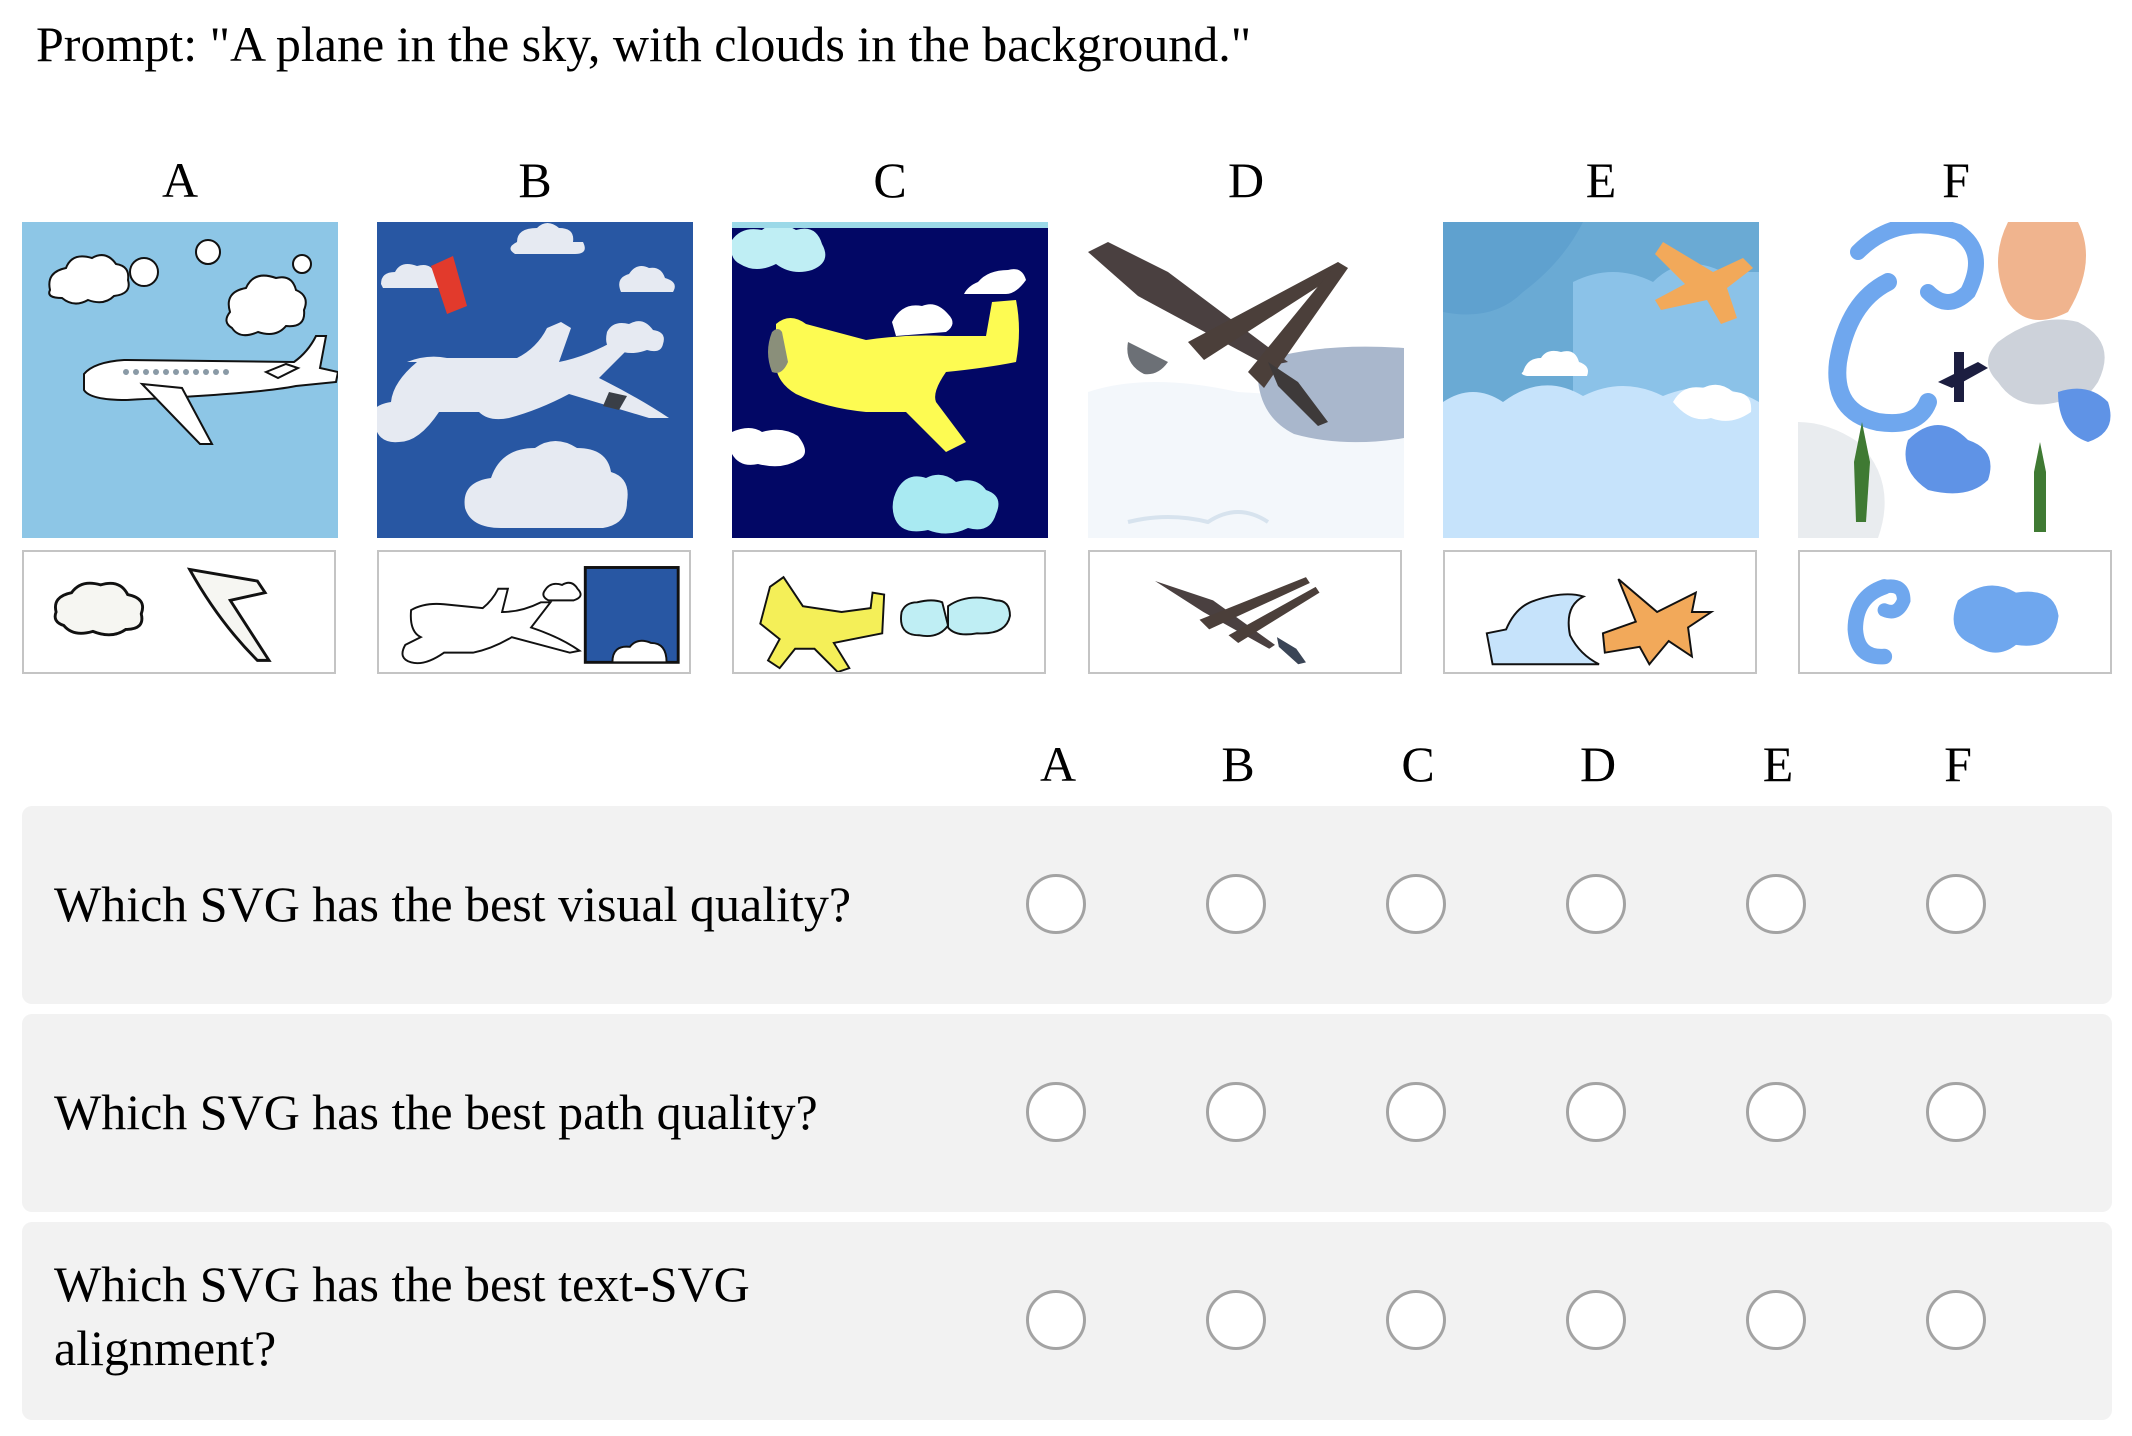  Describe the element at coordinates (535, 380) in the screenshot. I see `svg-thumbnail-b` at that location.